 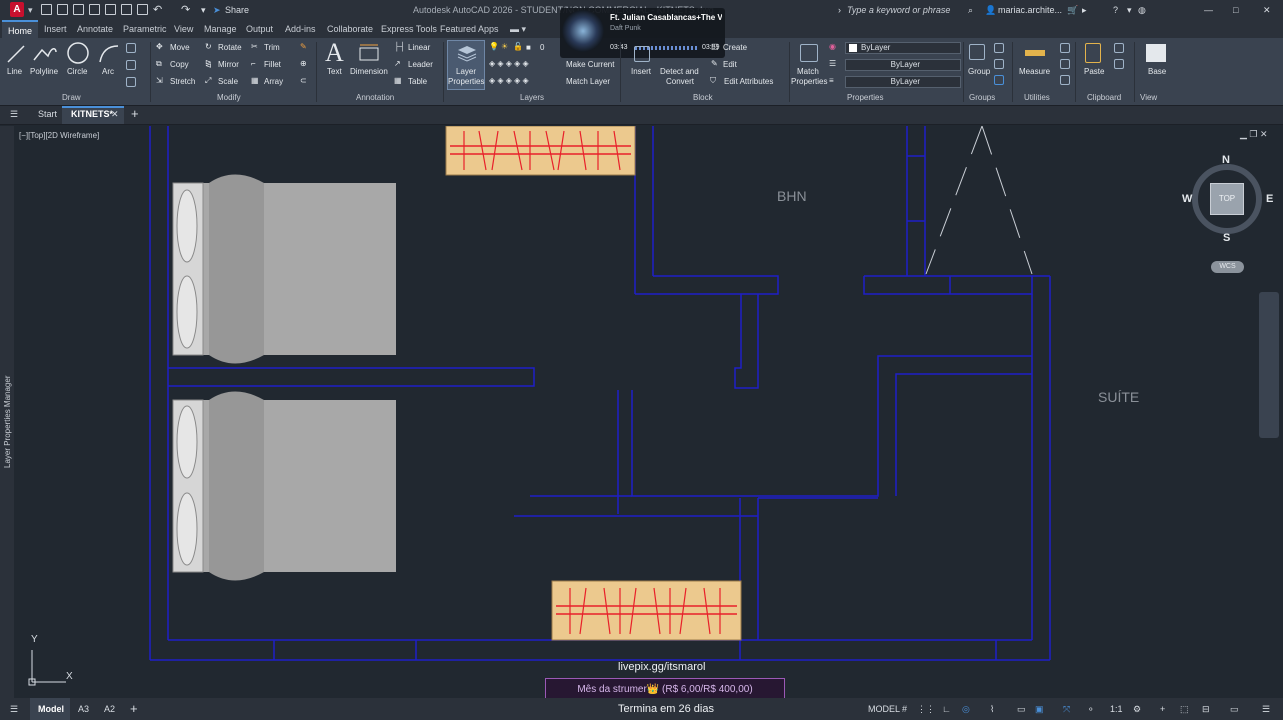 What do you see at coordinates (982, 97) in the screenshot?
I see `groups-panel-title: Groups` at bounding box center [982, 97].